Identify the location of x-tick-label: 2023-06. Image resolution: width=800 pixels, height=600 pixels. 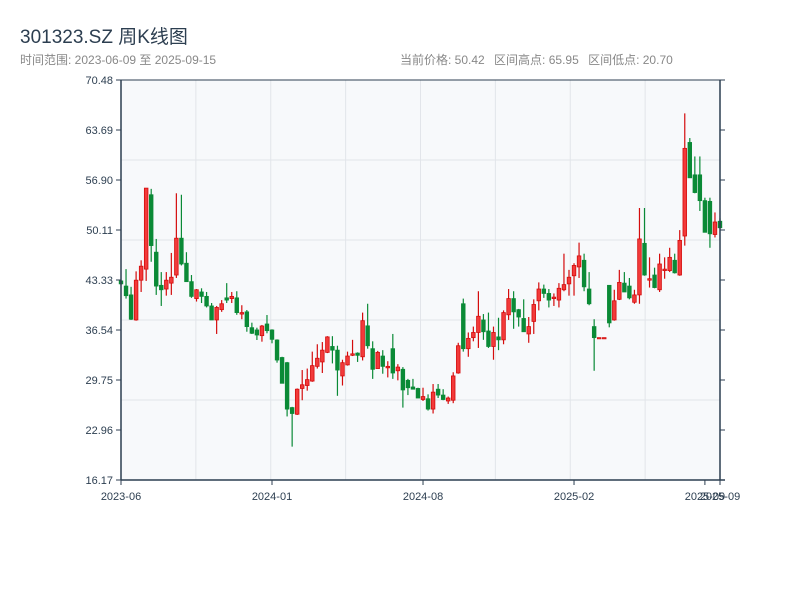
(121, 497).